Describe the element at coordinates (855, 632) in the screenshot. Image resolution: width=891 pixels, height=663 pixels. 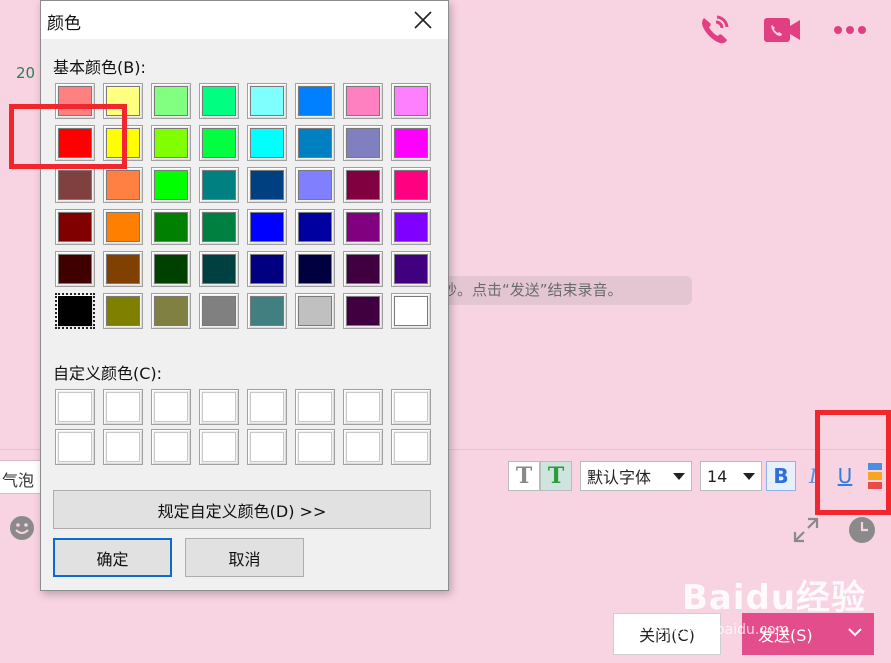
I see `chevron-down-icon` at that location.